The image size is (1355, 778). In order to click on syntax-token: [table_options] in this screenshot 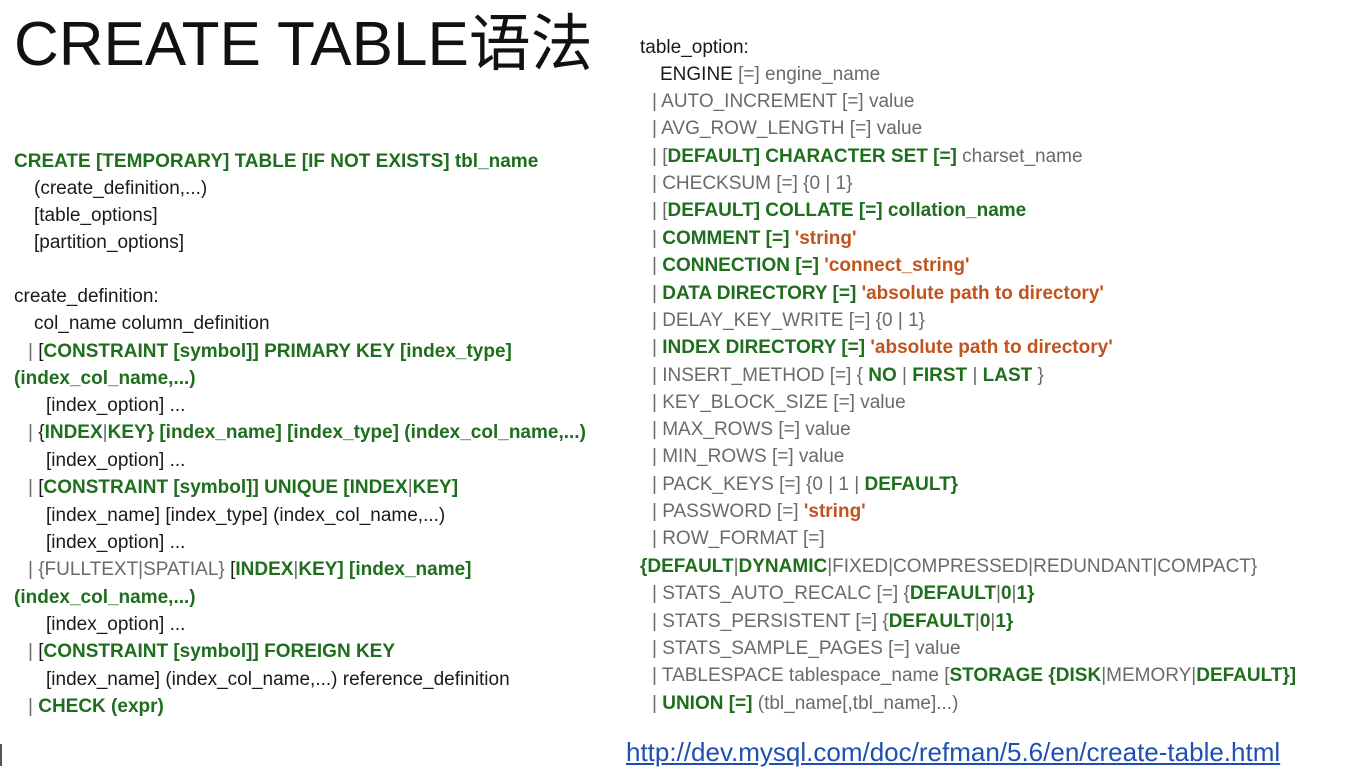, I will do `click(96, 215)`.